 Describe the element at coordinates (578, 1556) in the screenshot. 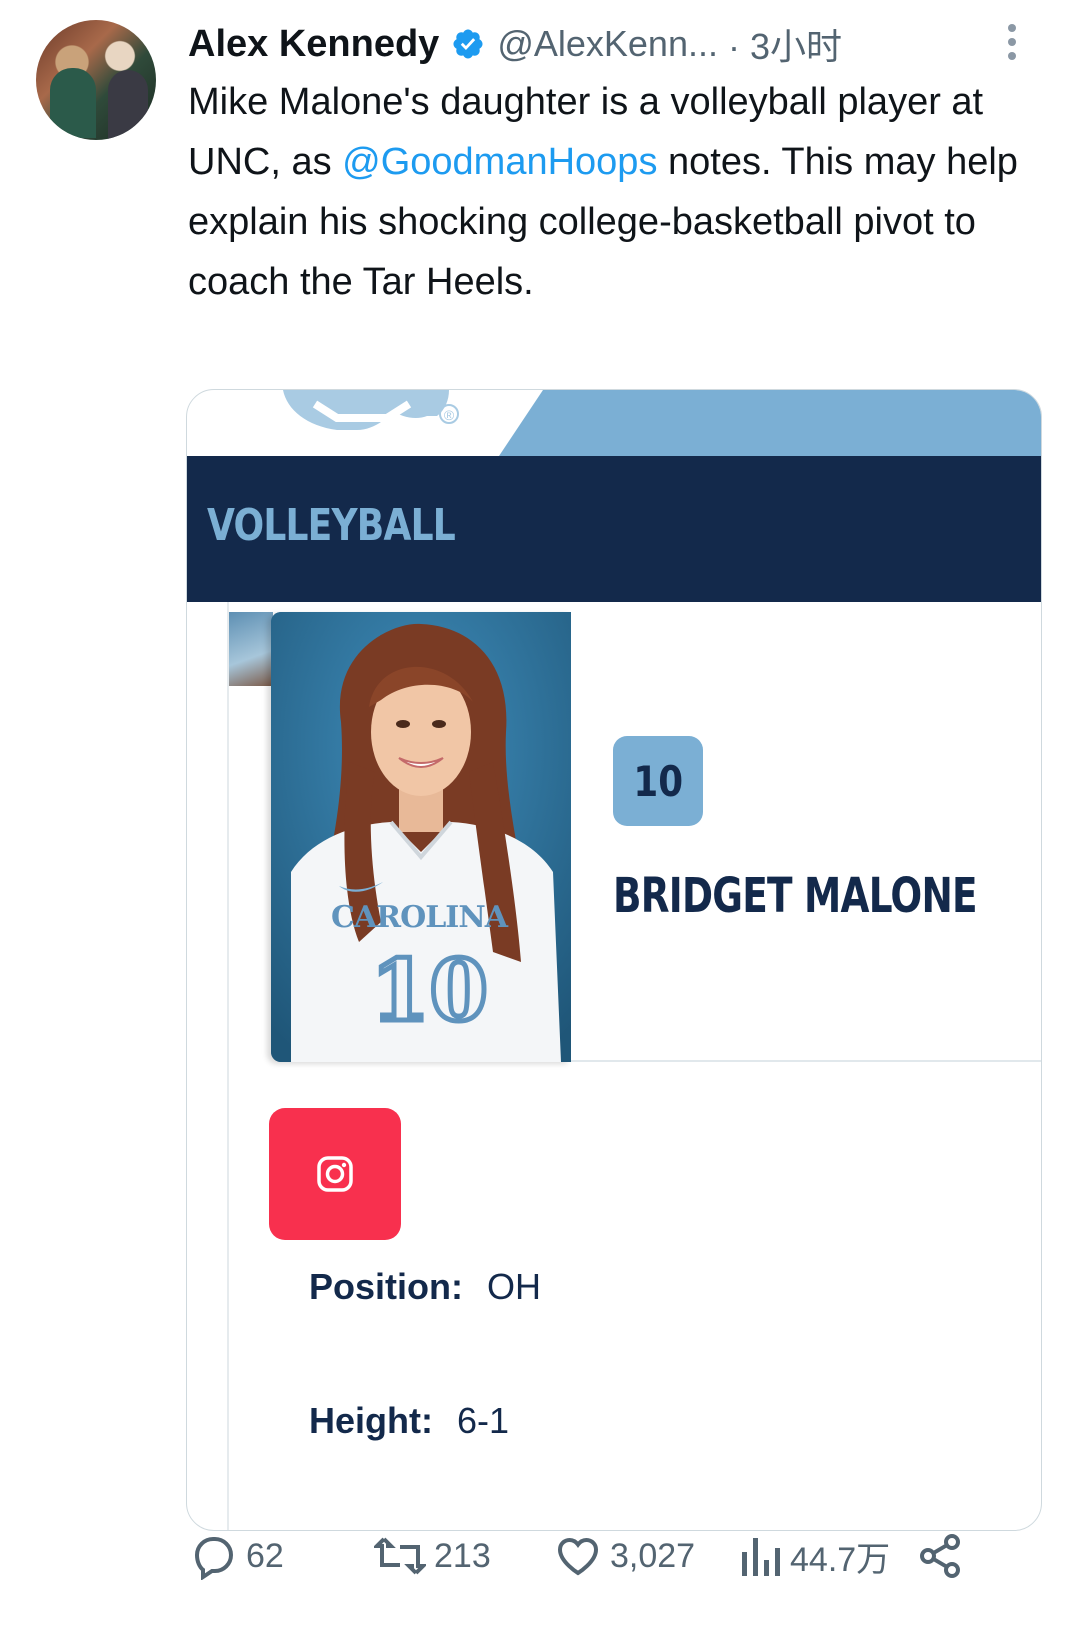

I see `like-icon` at that location.